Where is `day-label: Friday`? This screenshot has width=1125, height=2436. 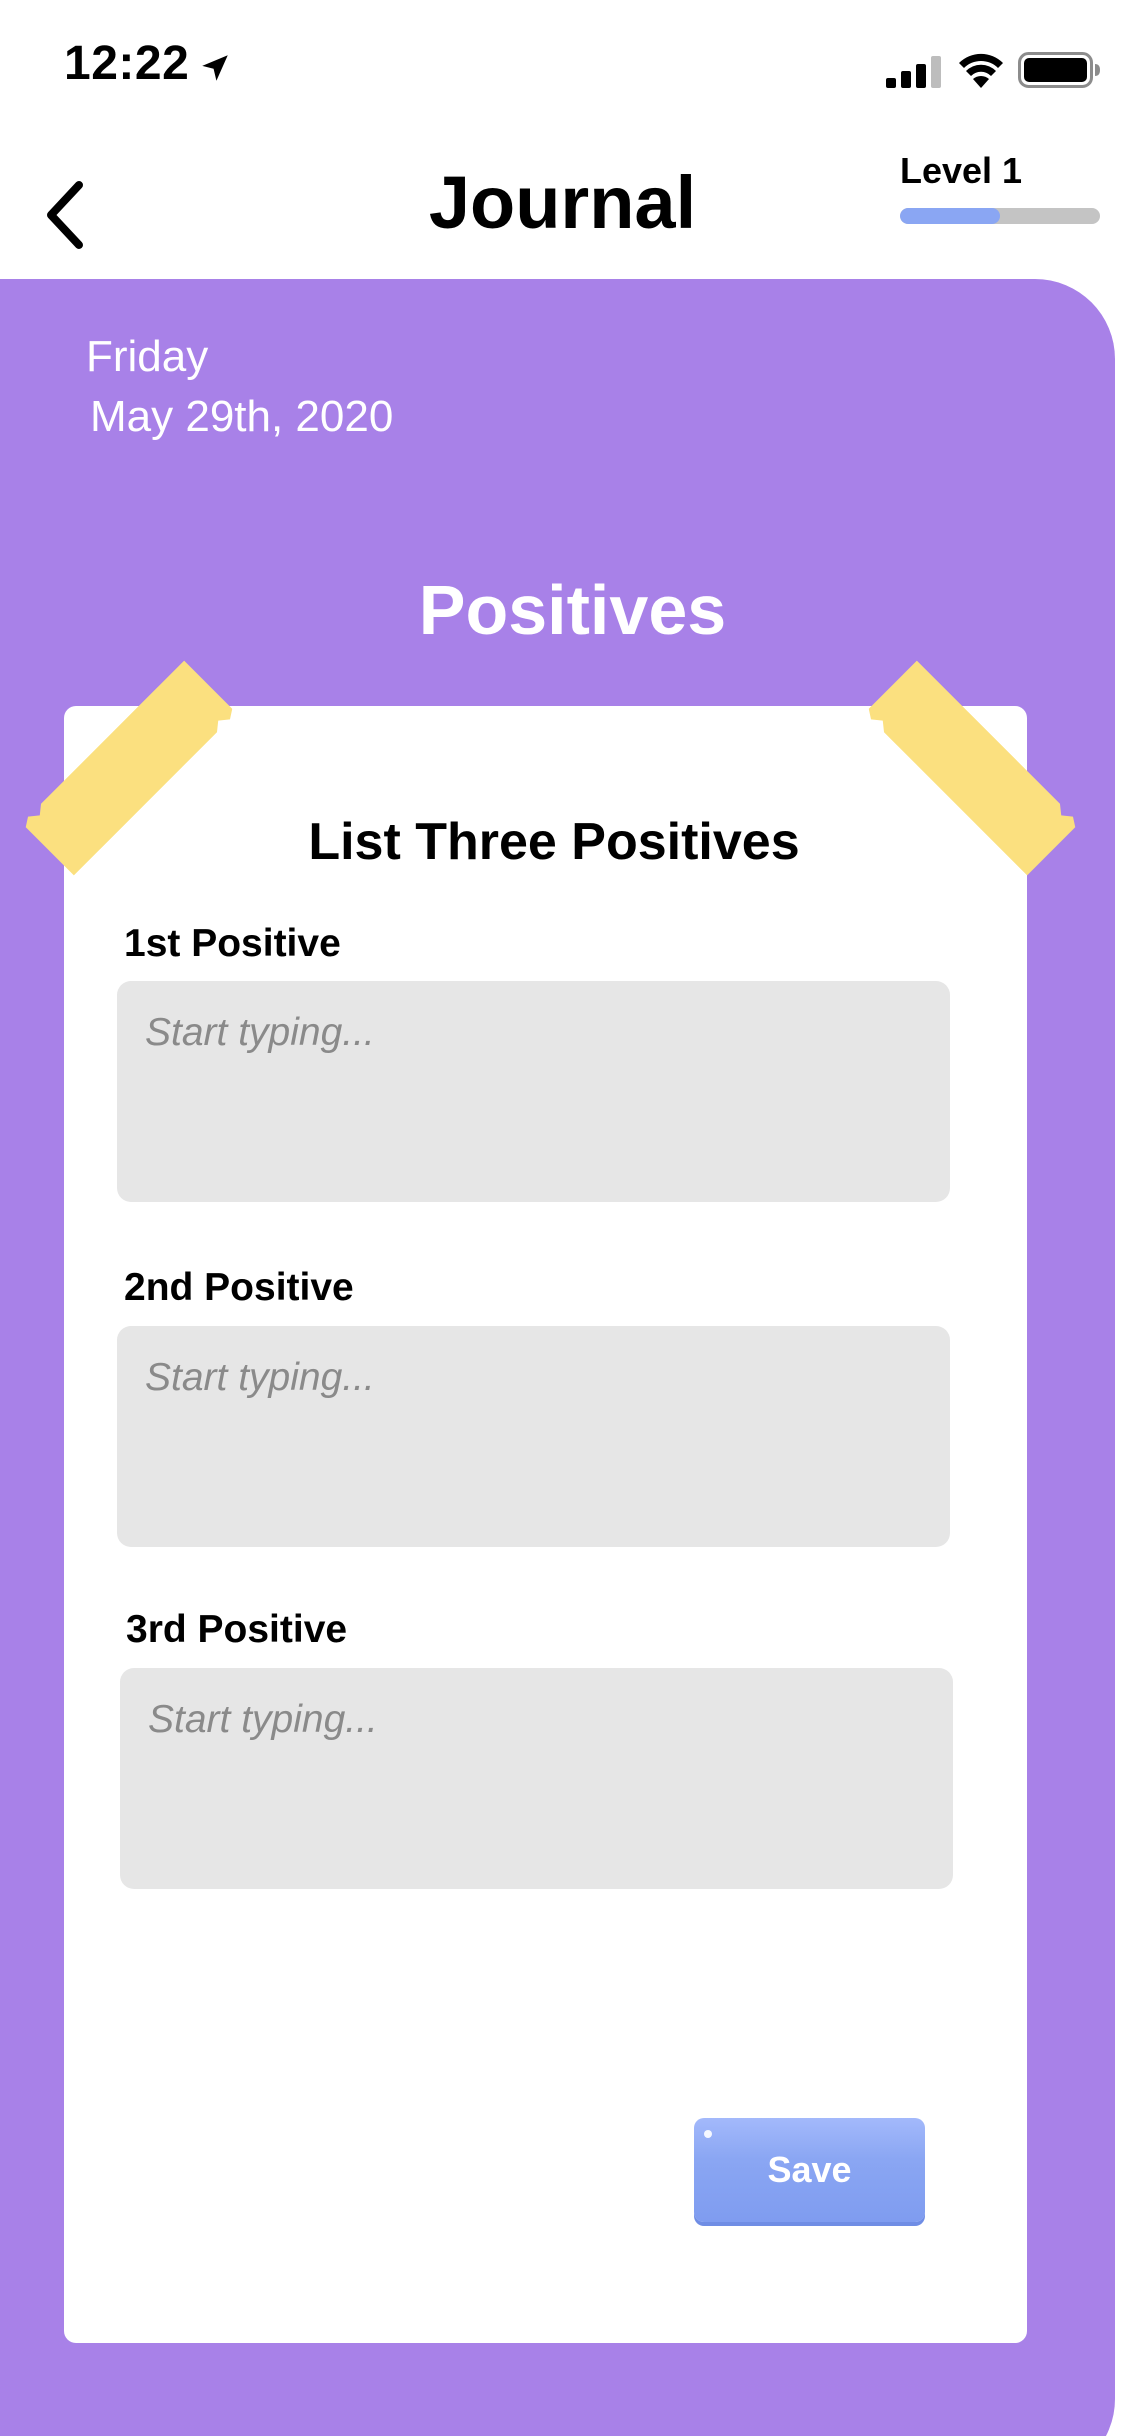 day-label: Friday is located at coordinates (147, 356).